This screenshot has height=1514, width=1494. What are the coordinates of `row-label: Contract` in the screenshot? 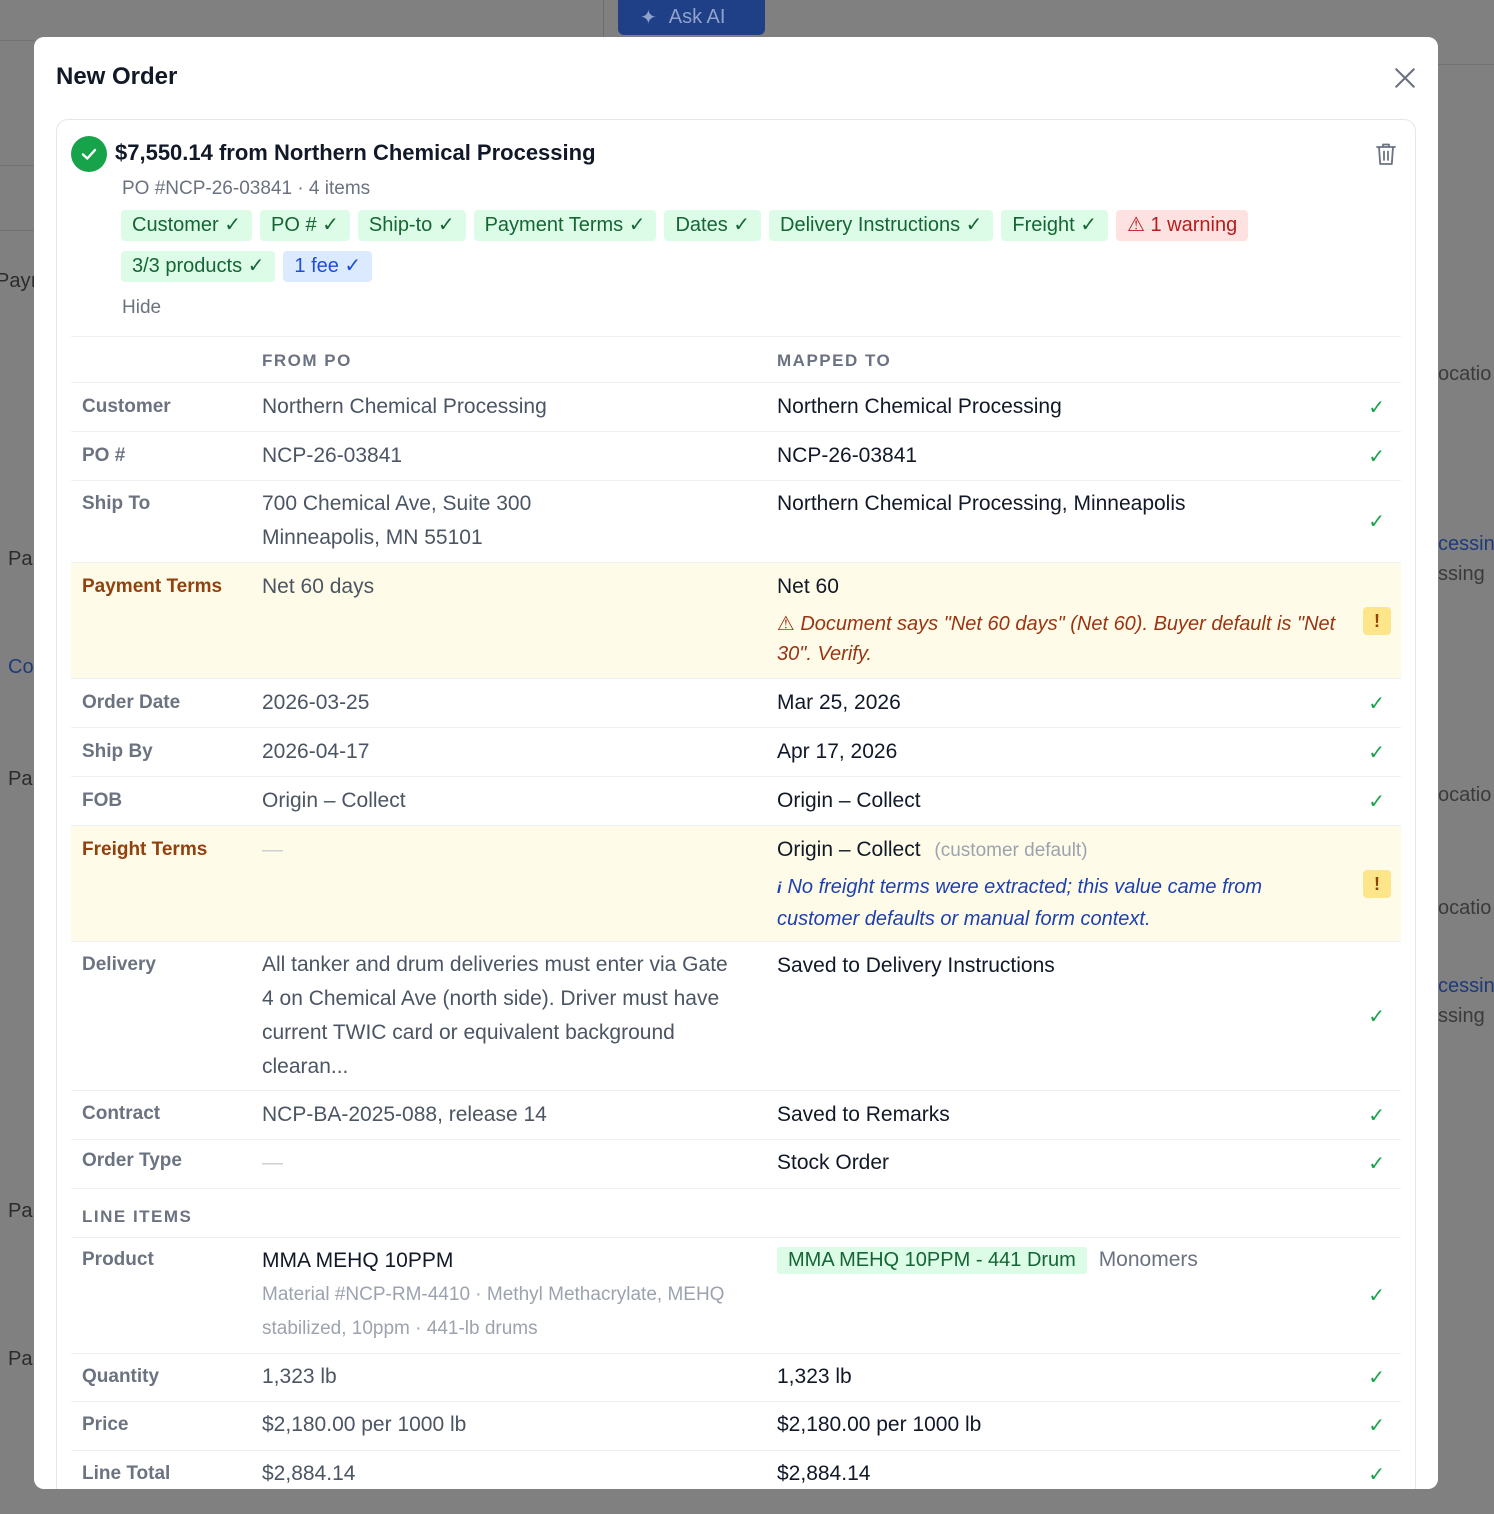 It's located at (121, 1113).